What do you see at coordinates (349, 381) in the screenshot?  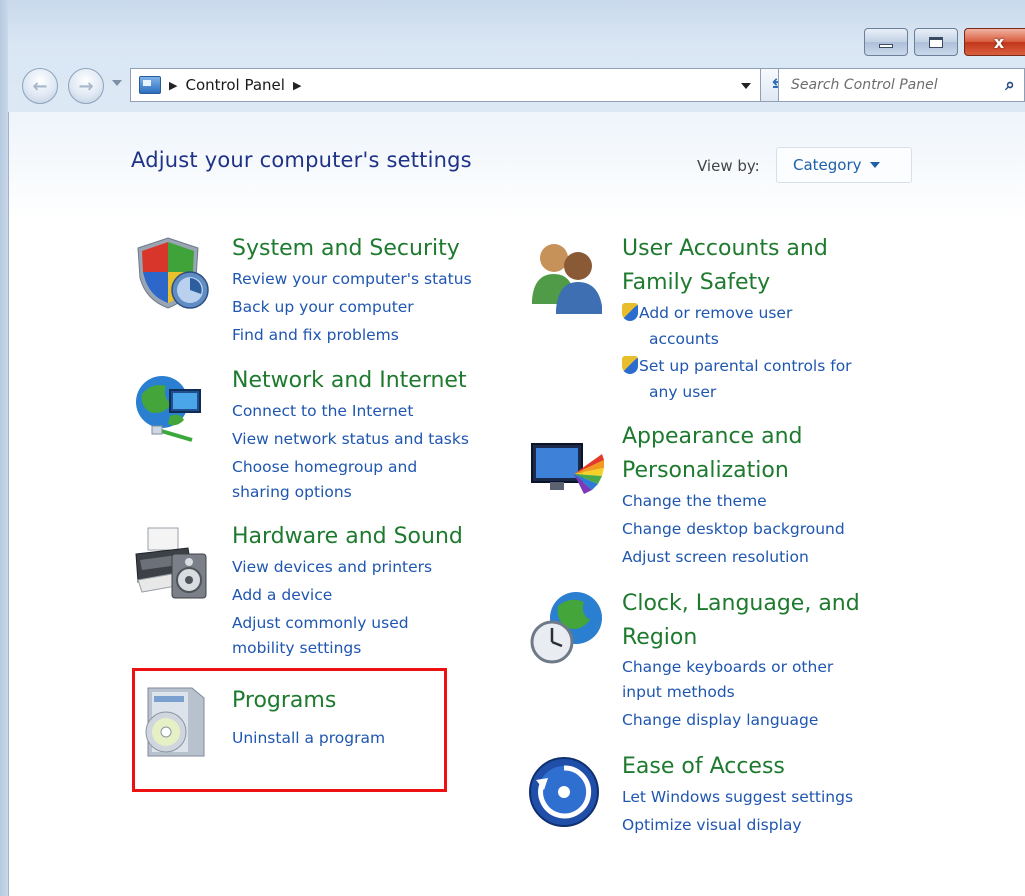 I see `category-network-and-internet: Network and Internet` at bounding box center [349, 381].